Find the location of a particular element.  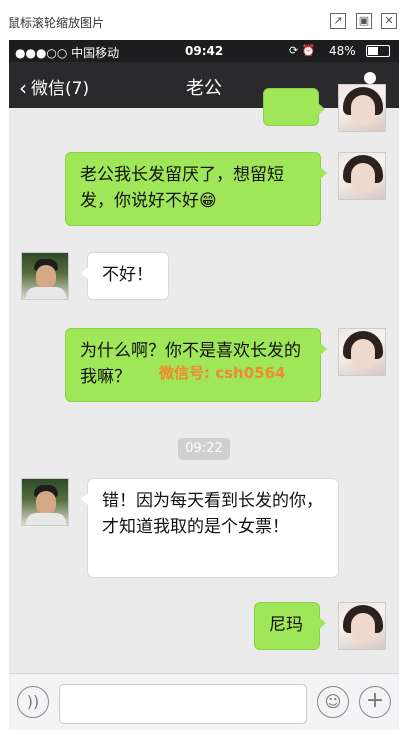

message-bubble-partial is located at coordinates (294, 107).